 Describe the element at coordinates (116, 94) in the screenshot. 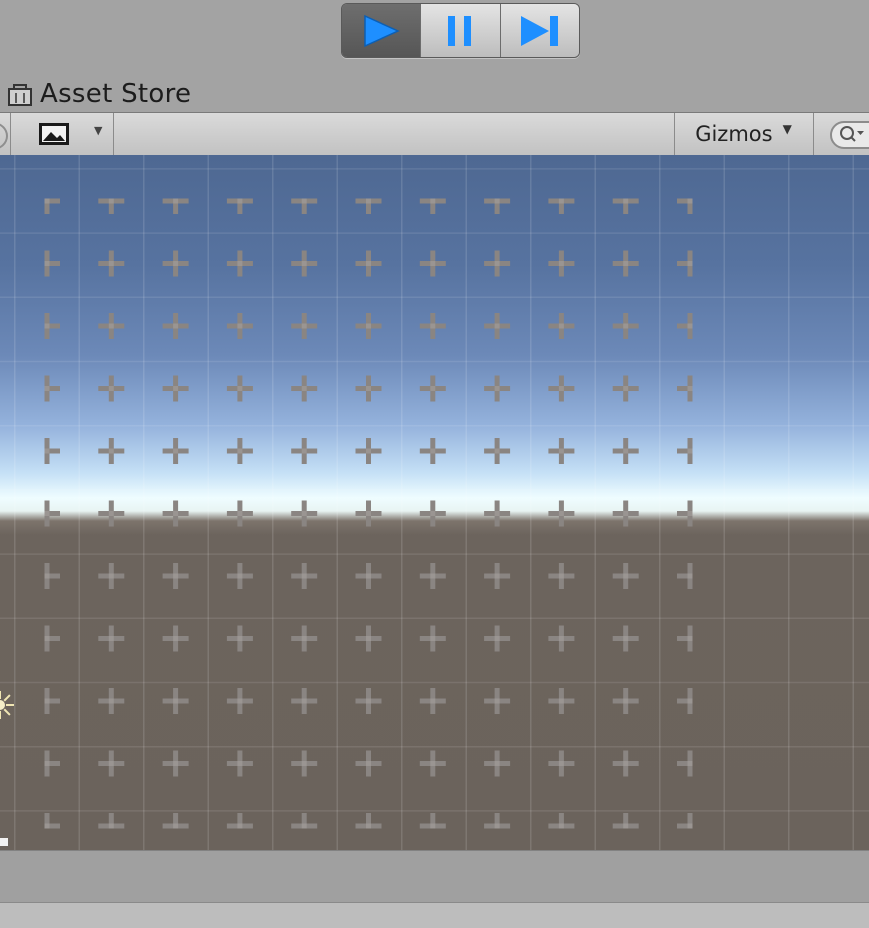

I see `tab-label: Asset Store` at that location.